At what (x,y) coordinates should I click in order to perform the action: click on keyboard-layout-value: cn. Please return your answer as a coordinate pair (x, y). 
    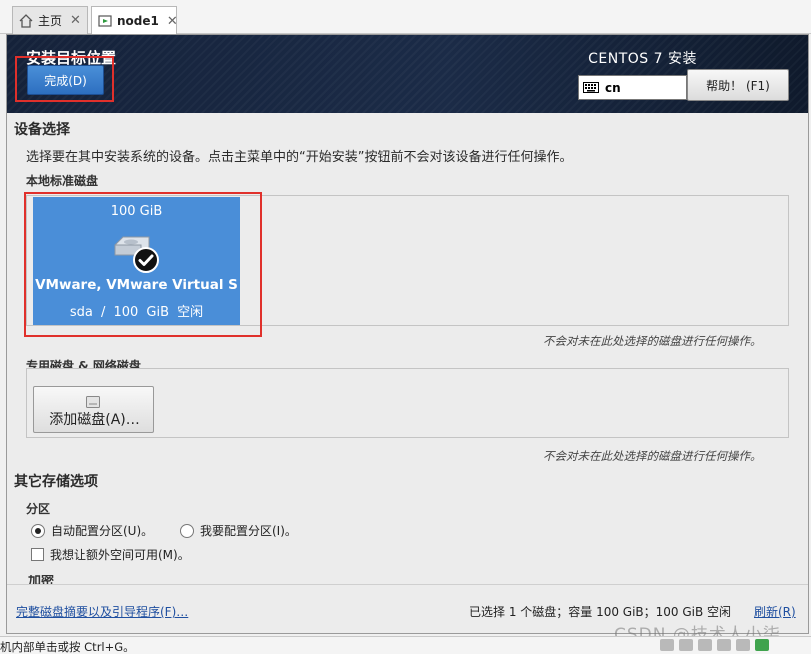
    Looking at the image, I should click on (613, 87).